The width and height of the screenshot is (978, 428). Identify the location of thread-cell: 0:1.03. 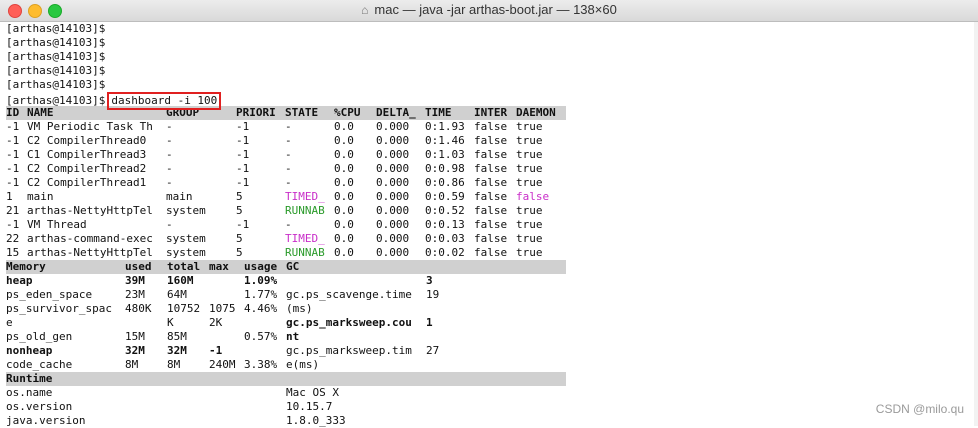
(445, 154).